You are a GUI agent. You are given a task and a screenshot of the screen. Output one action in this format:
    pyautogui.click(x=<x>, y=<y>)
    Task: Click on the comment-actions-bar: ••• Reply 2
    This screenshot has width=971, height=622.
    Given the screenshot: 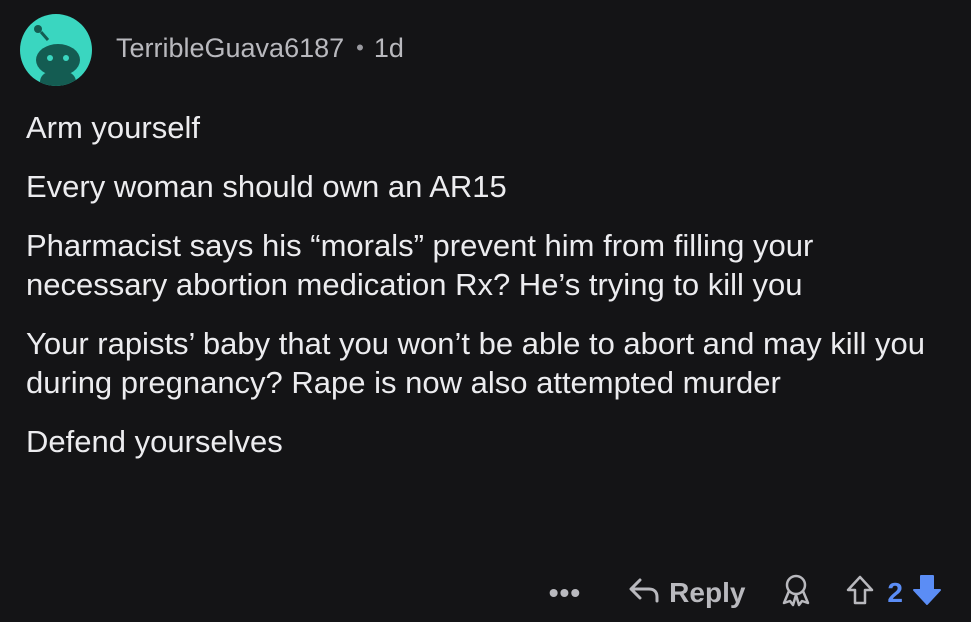 What is the action you would take?
    pyautogui.click(x=746, y=593)
    